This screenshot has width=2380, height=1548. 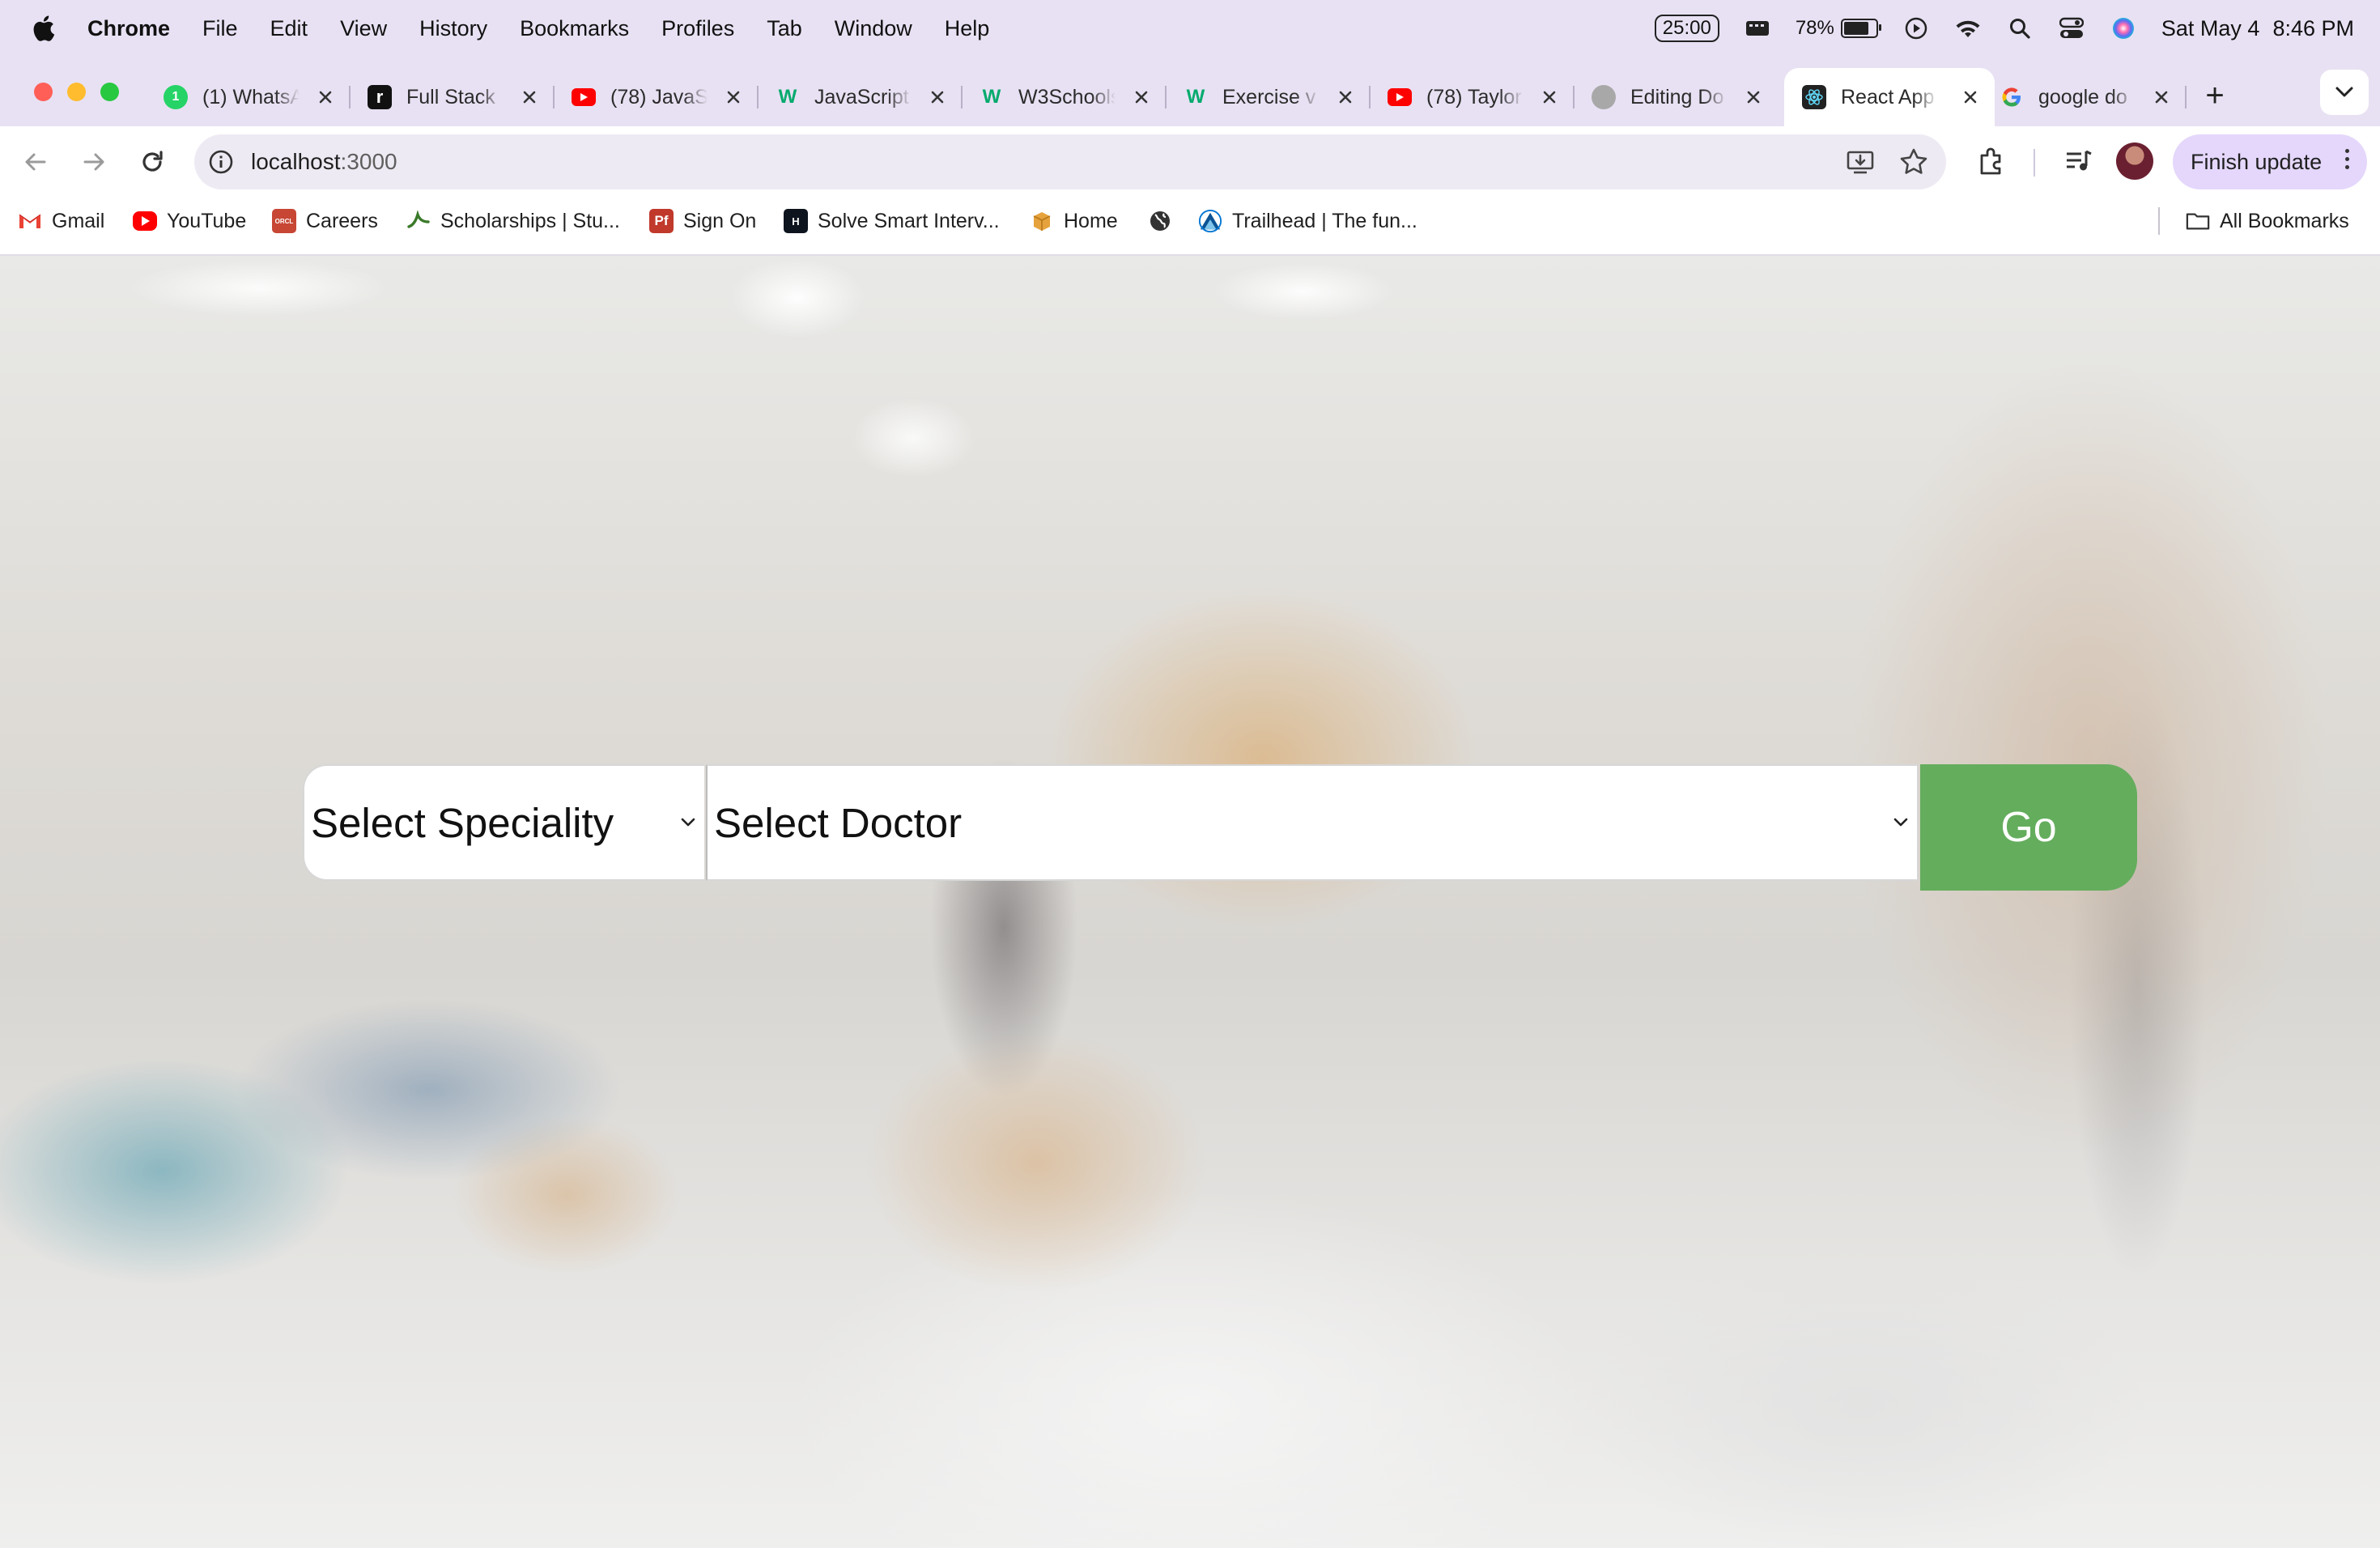 What do you see at coordinates (1091, 221) in the screenshot?
I see `bookmark-label: Home` at bounding box center [1091, 221].